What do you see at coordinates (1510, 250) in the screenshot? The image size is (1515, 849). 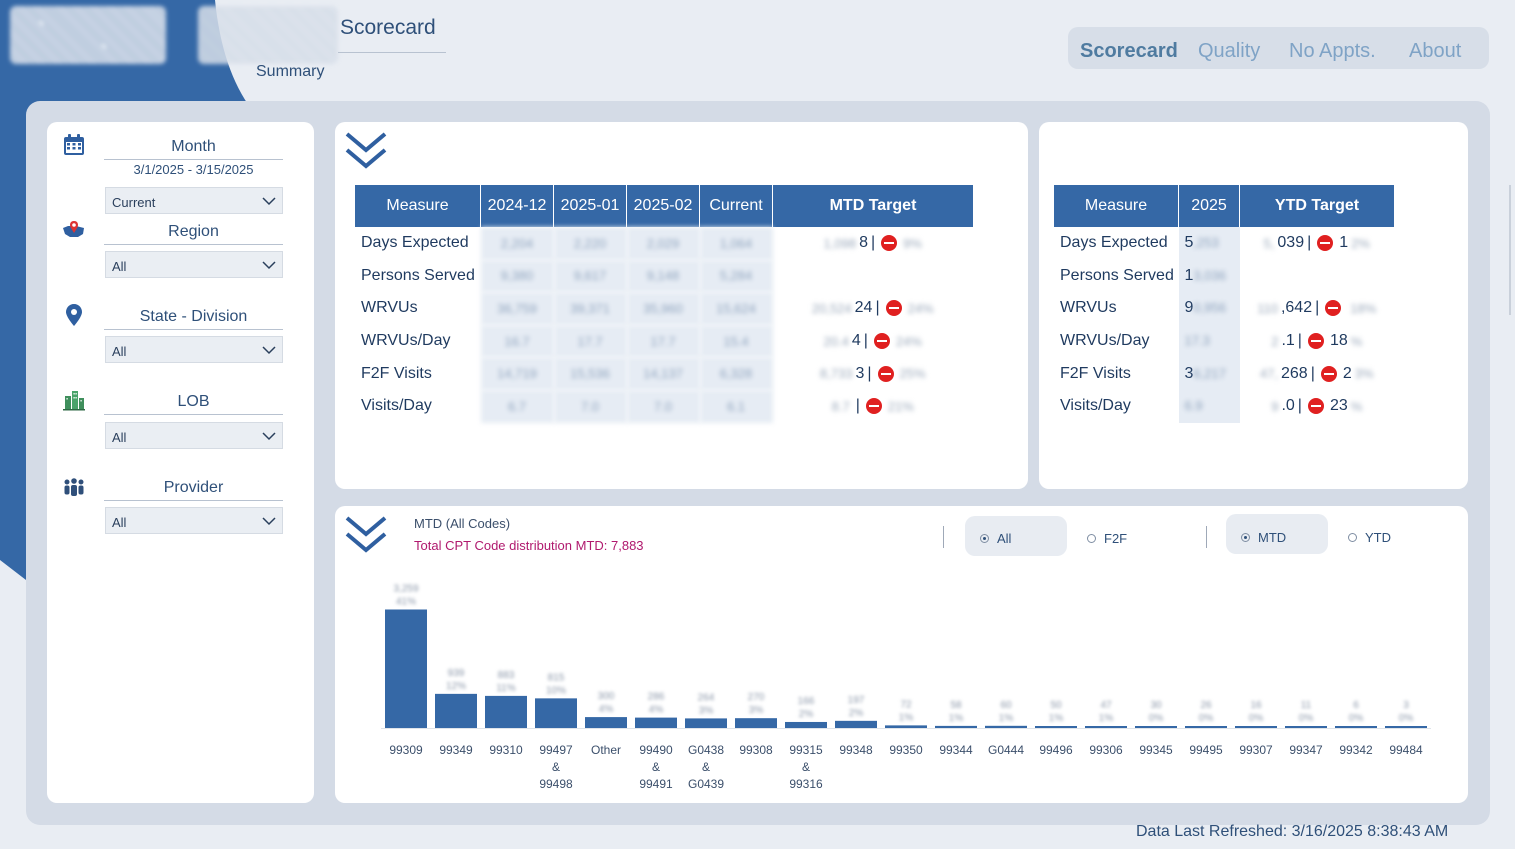 I see `scrollbar` at bounding box center [1510, 250].